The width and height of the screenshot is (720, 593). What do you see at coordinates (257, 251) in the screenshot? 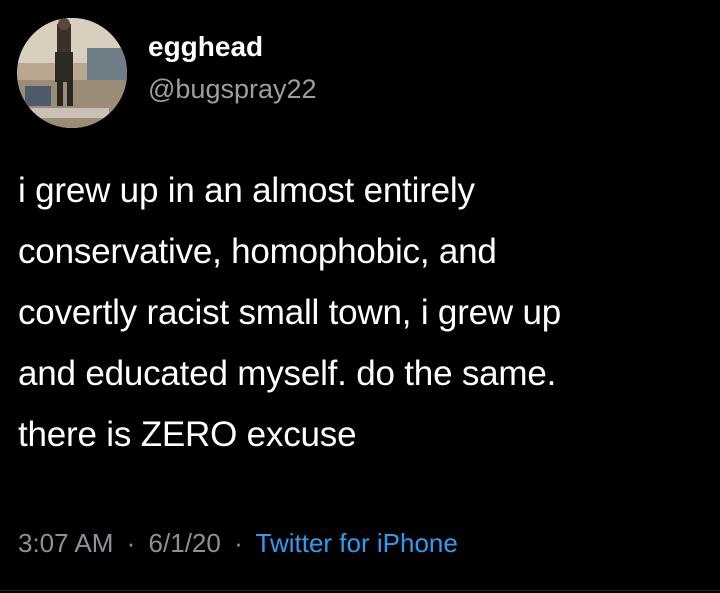
I see `tweet-text-line: conservative, homophobic, and` at bounding box center [257, 251].